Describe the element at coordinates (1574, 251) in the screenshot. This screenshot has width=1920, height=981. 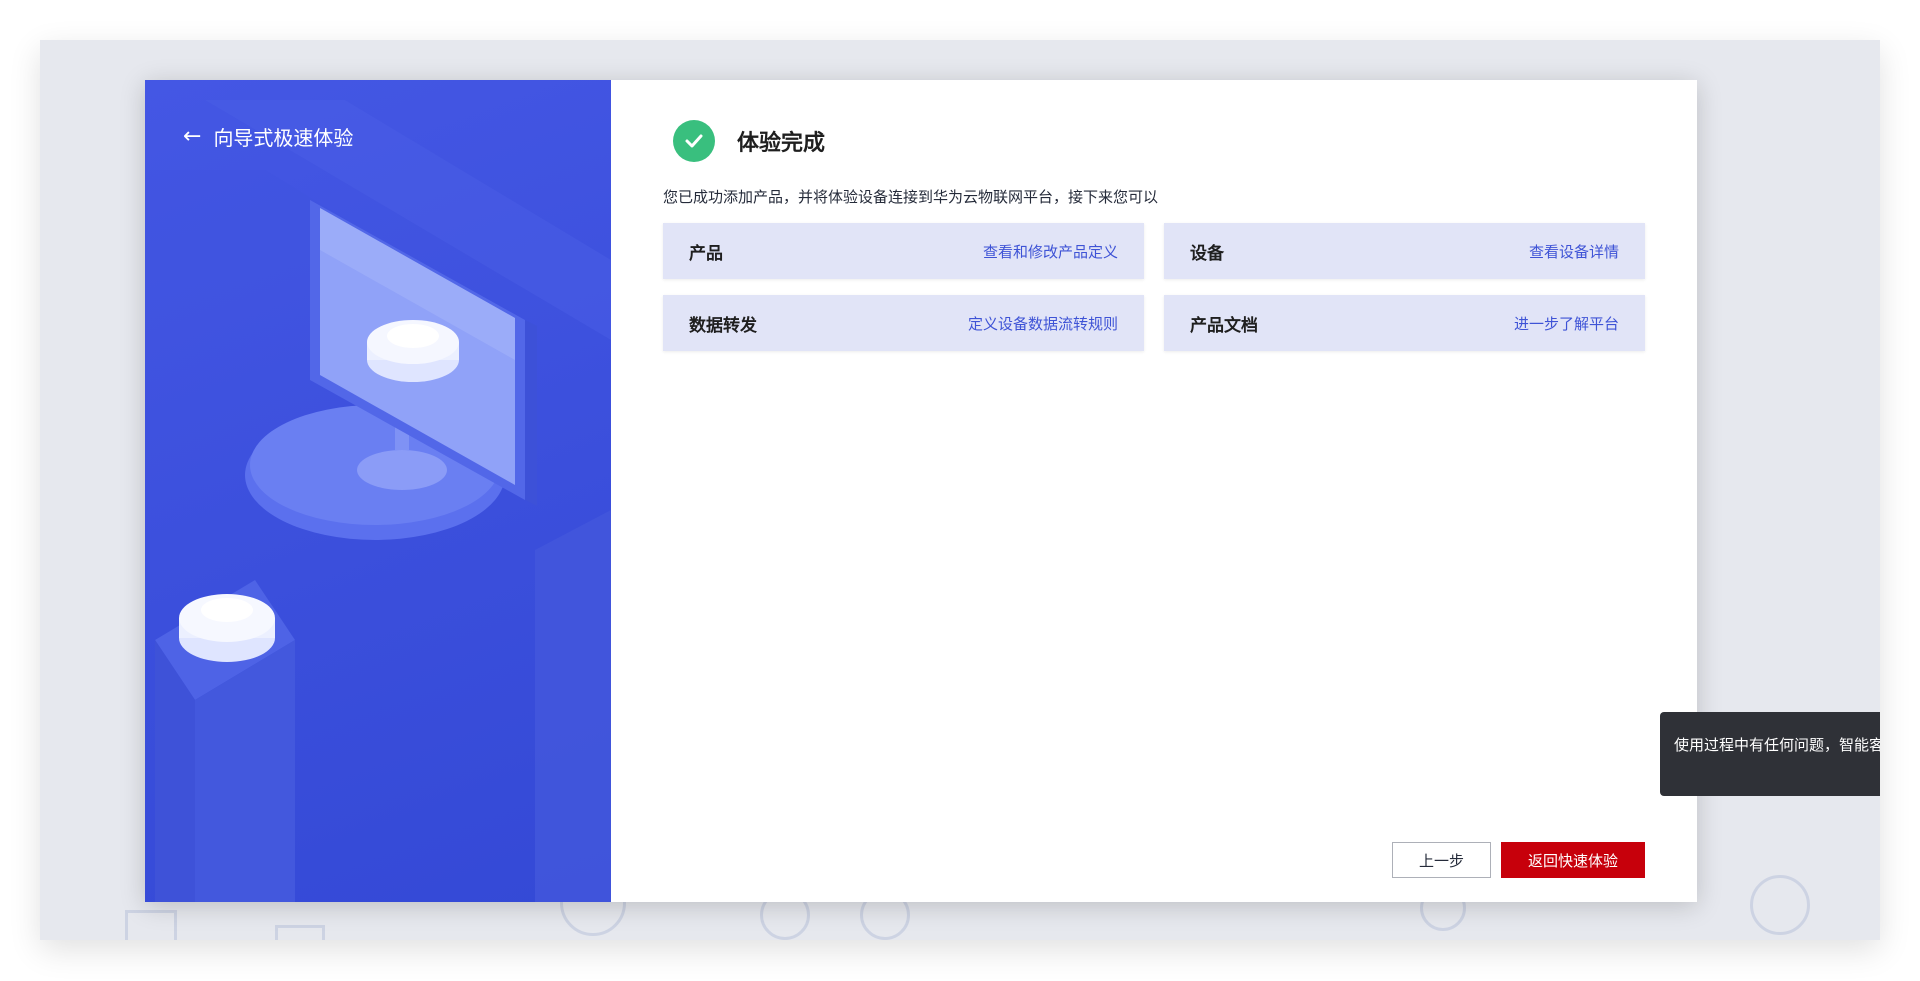
I see `view-device-link: 查看设备详情` at that location.